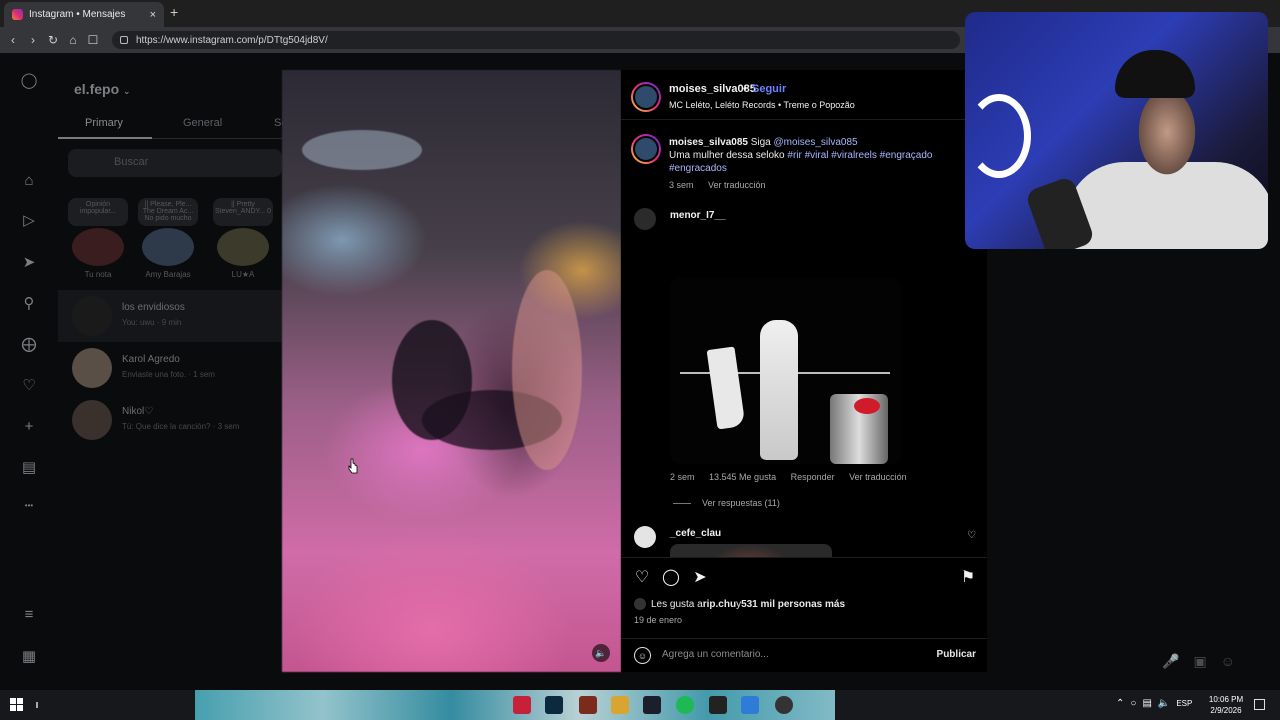 Image resolution: width=1280 pixels, height=720 pixels. What do you see at coordinates (1164, 703) in the screenshot?
I see `volume-icon: 🔈` at bounding box center [1164, 703].